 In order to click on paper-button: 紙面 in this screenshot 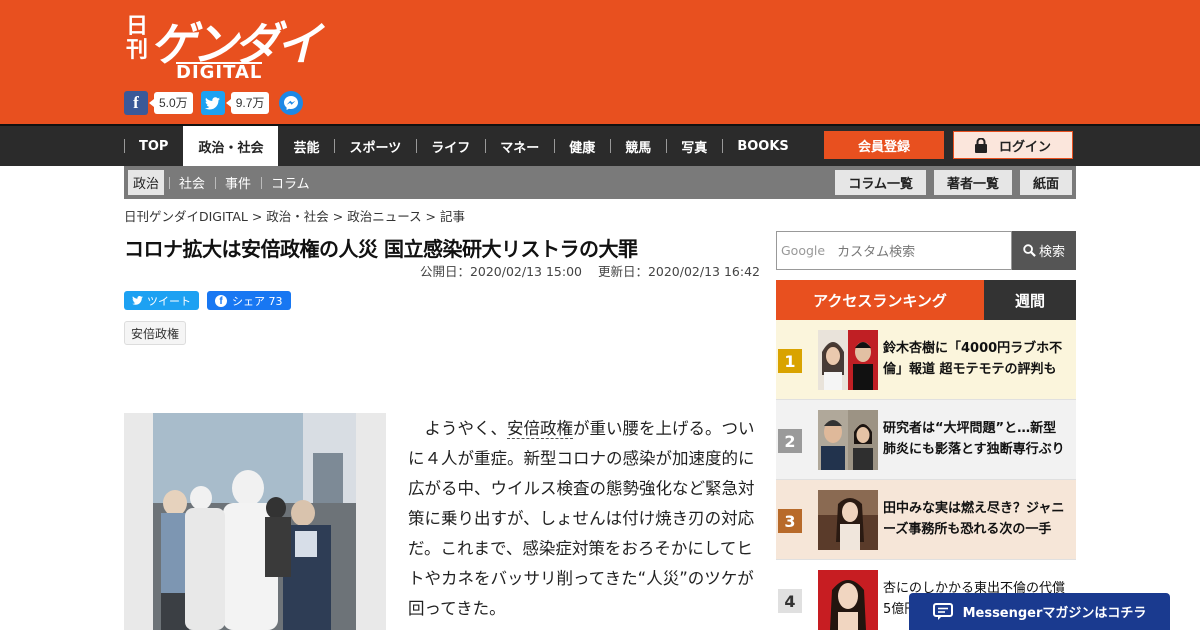, I will do `click(1045, 182)`.